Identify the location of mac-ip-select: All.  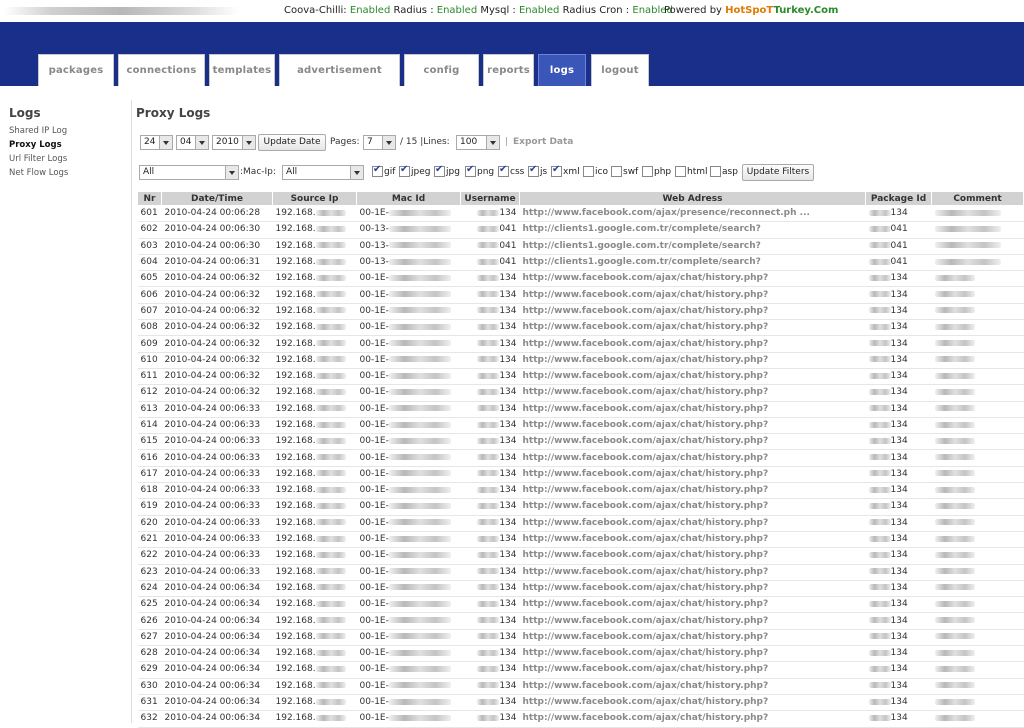
(323, 172).